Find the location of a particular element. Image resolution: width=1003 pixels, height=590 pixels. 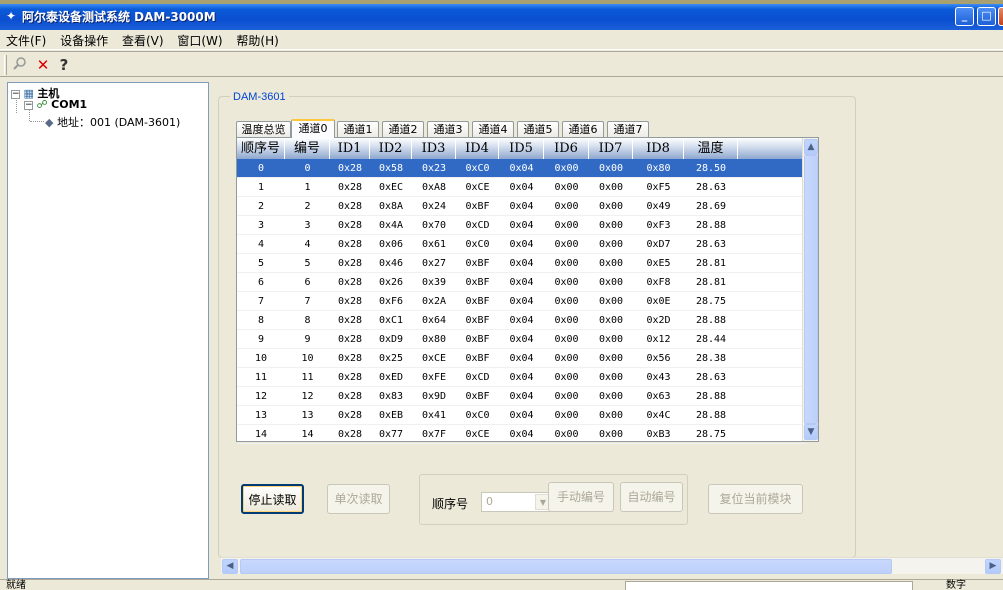

tree-node-port: − ☍ COM1 is located at coordinates (55, 104).